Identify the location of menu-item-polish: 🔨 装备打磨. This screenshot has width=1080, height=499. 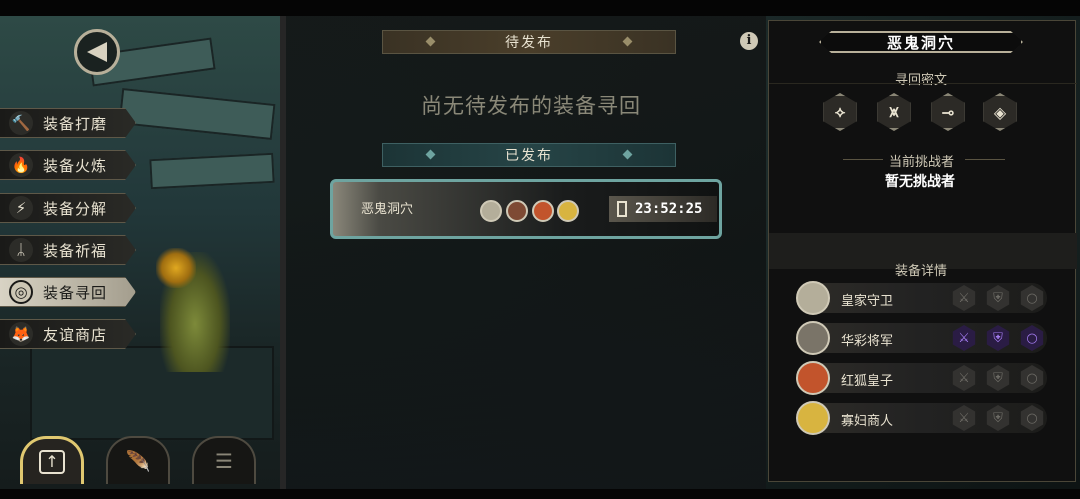
(68, 123).